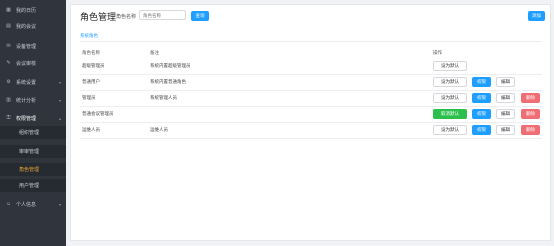 The width and height of the screenshot is (554, 246). I want to click on chevron-up-icon: ▴, so click(59, 118).